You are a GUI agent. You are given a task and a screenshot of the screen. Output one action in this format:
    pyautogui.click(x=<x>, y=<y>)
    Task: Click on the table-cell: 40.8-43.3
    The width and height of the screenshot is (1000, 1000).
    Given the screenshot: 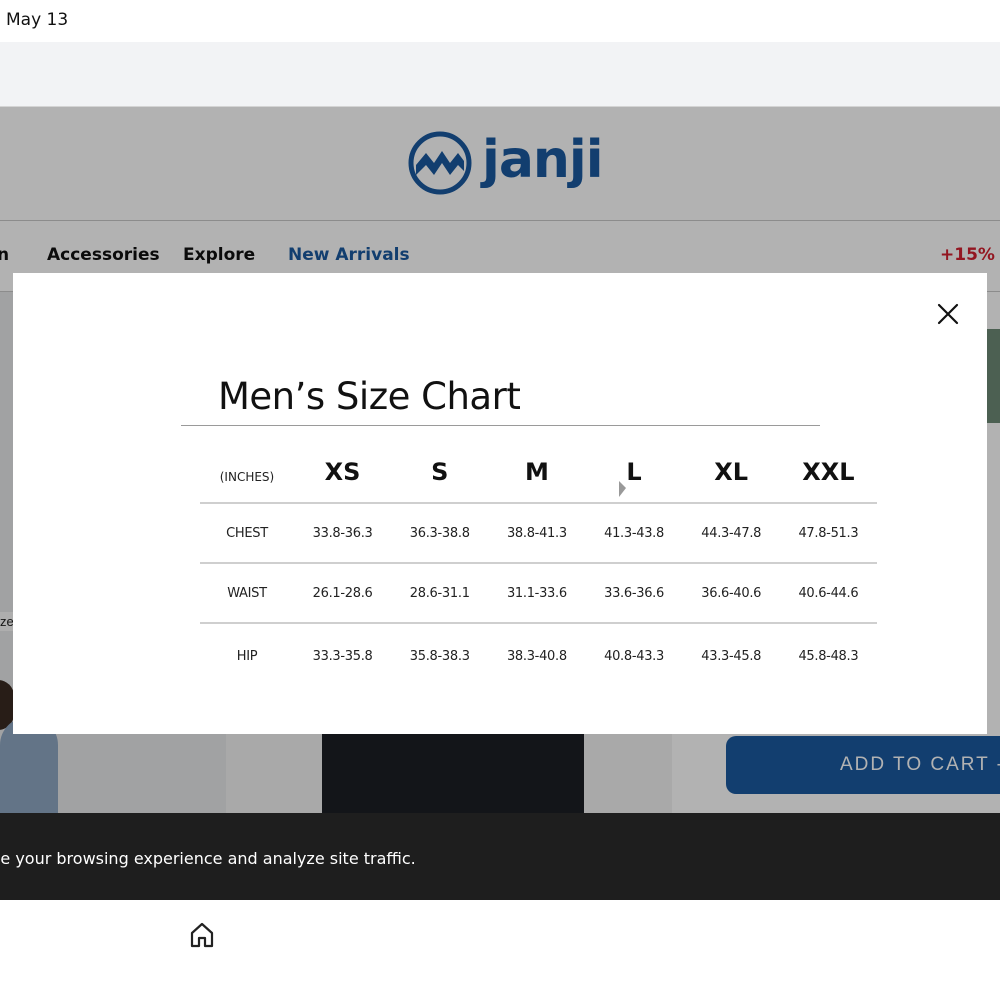 What is the action you would take?
    pyautogui.click(x=634, y=656)
    